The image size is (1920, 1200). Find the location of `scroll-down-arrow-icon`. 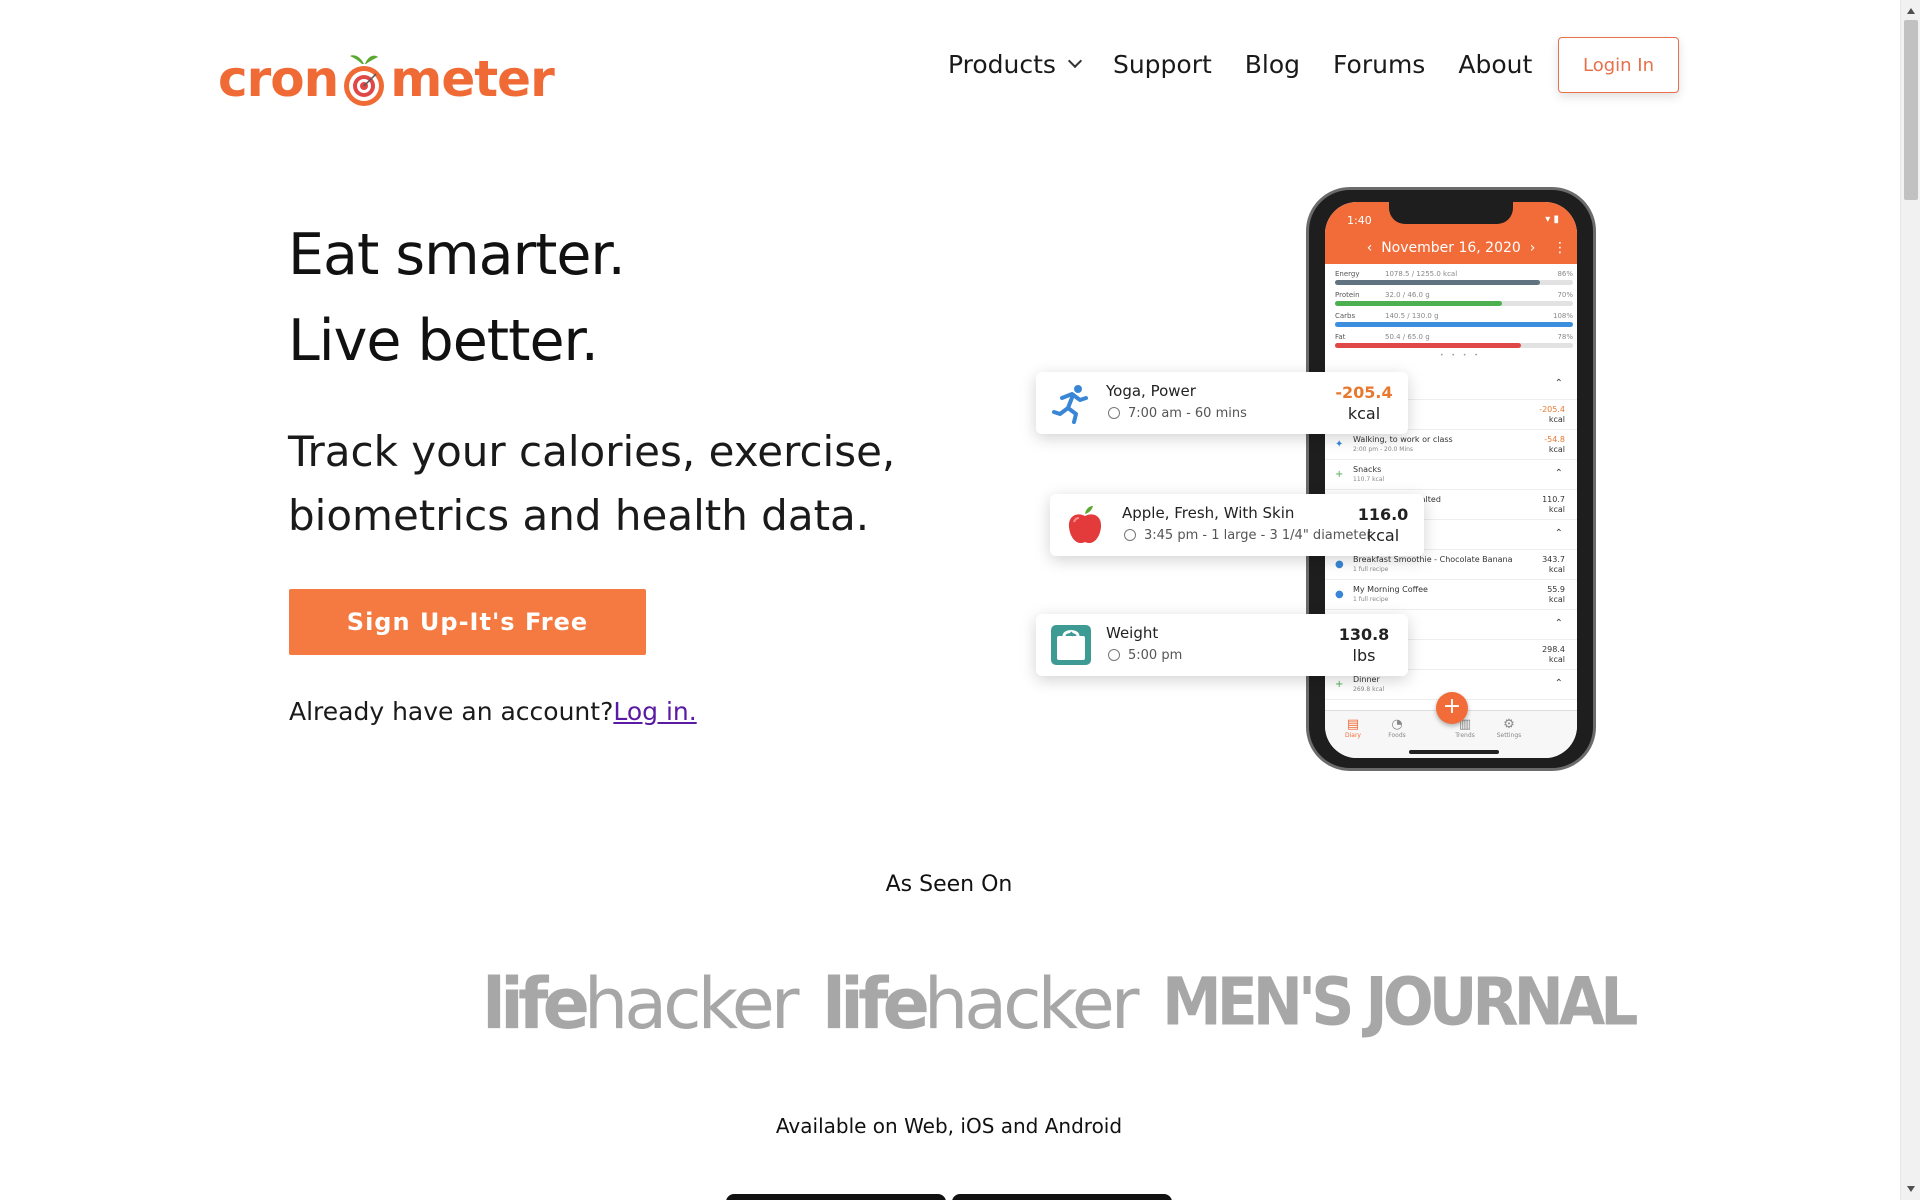

scroll-down-arrow-icon is located at coordinates (1911, 1189).